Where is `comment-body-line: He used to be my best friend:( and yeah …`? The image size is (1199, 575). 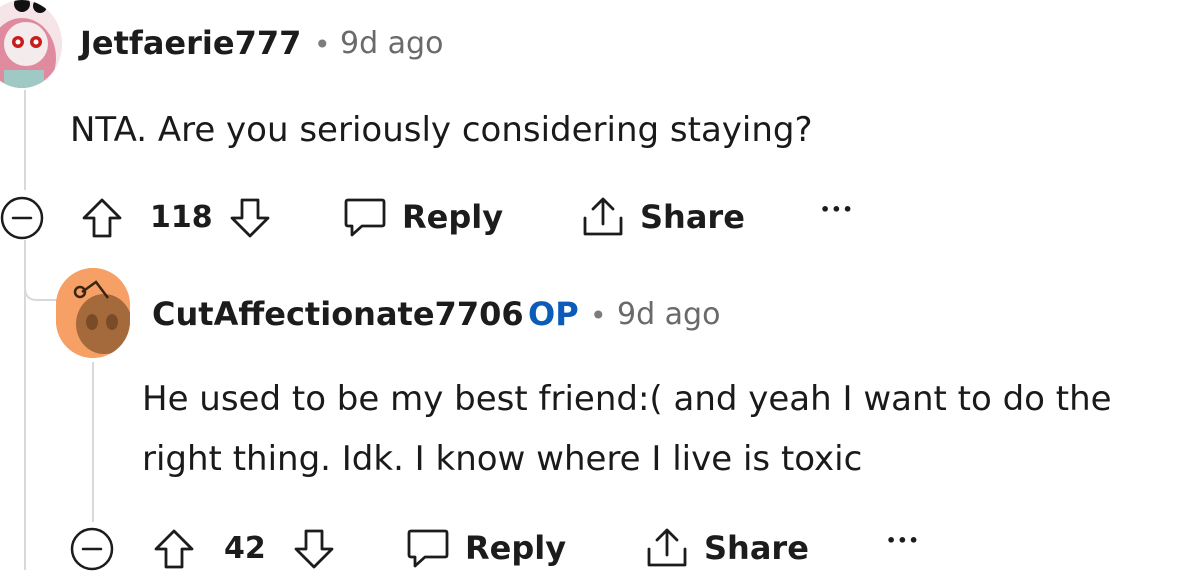
comment-body-line: He used to be my best friend:( and yeah … is located at coordinates (627, 399).